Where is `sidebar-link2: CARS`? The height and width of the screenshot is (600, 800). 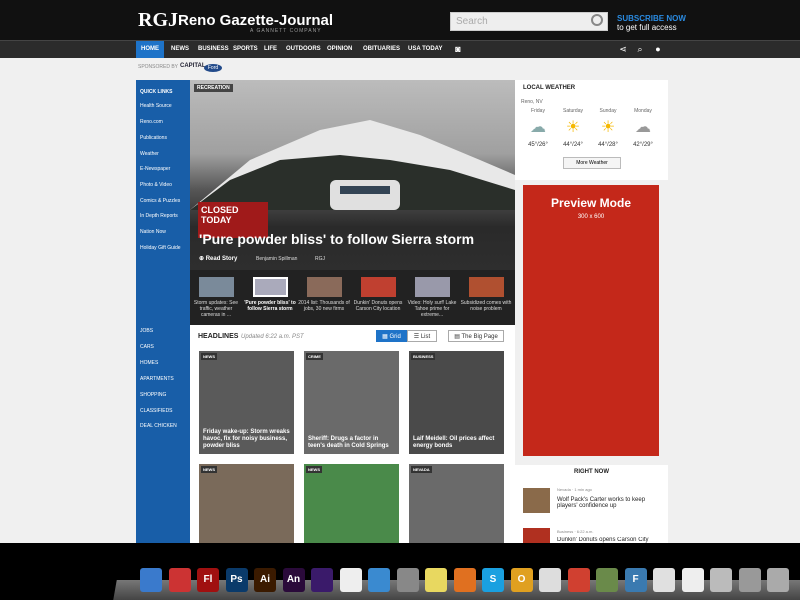
sidebar-link2: CARS is located at coordinates (147, 347).